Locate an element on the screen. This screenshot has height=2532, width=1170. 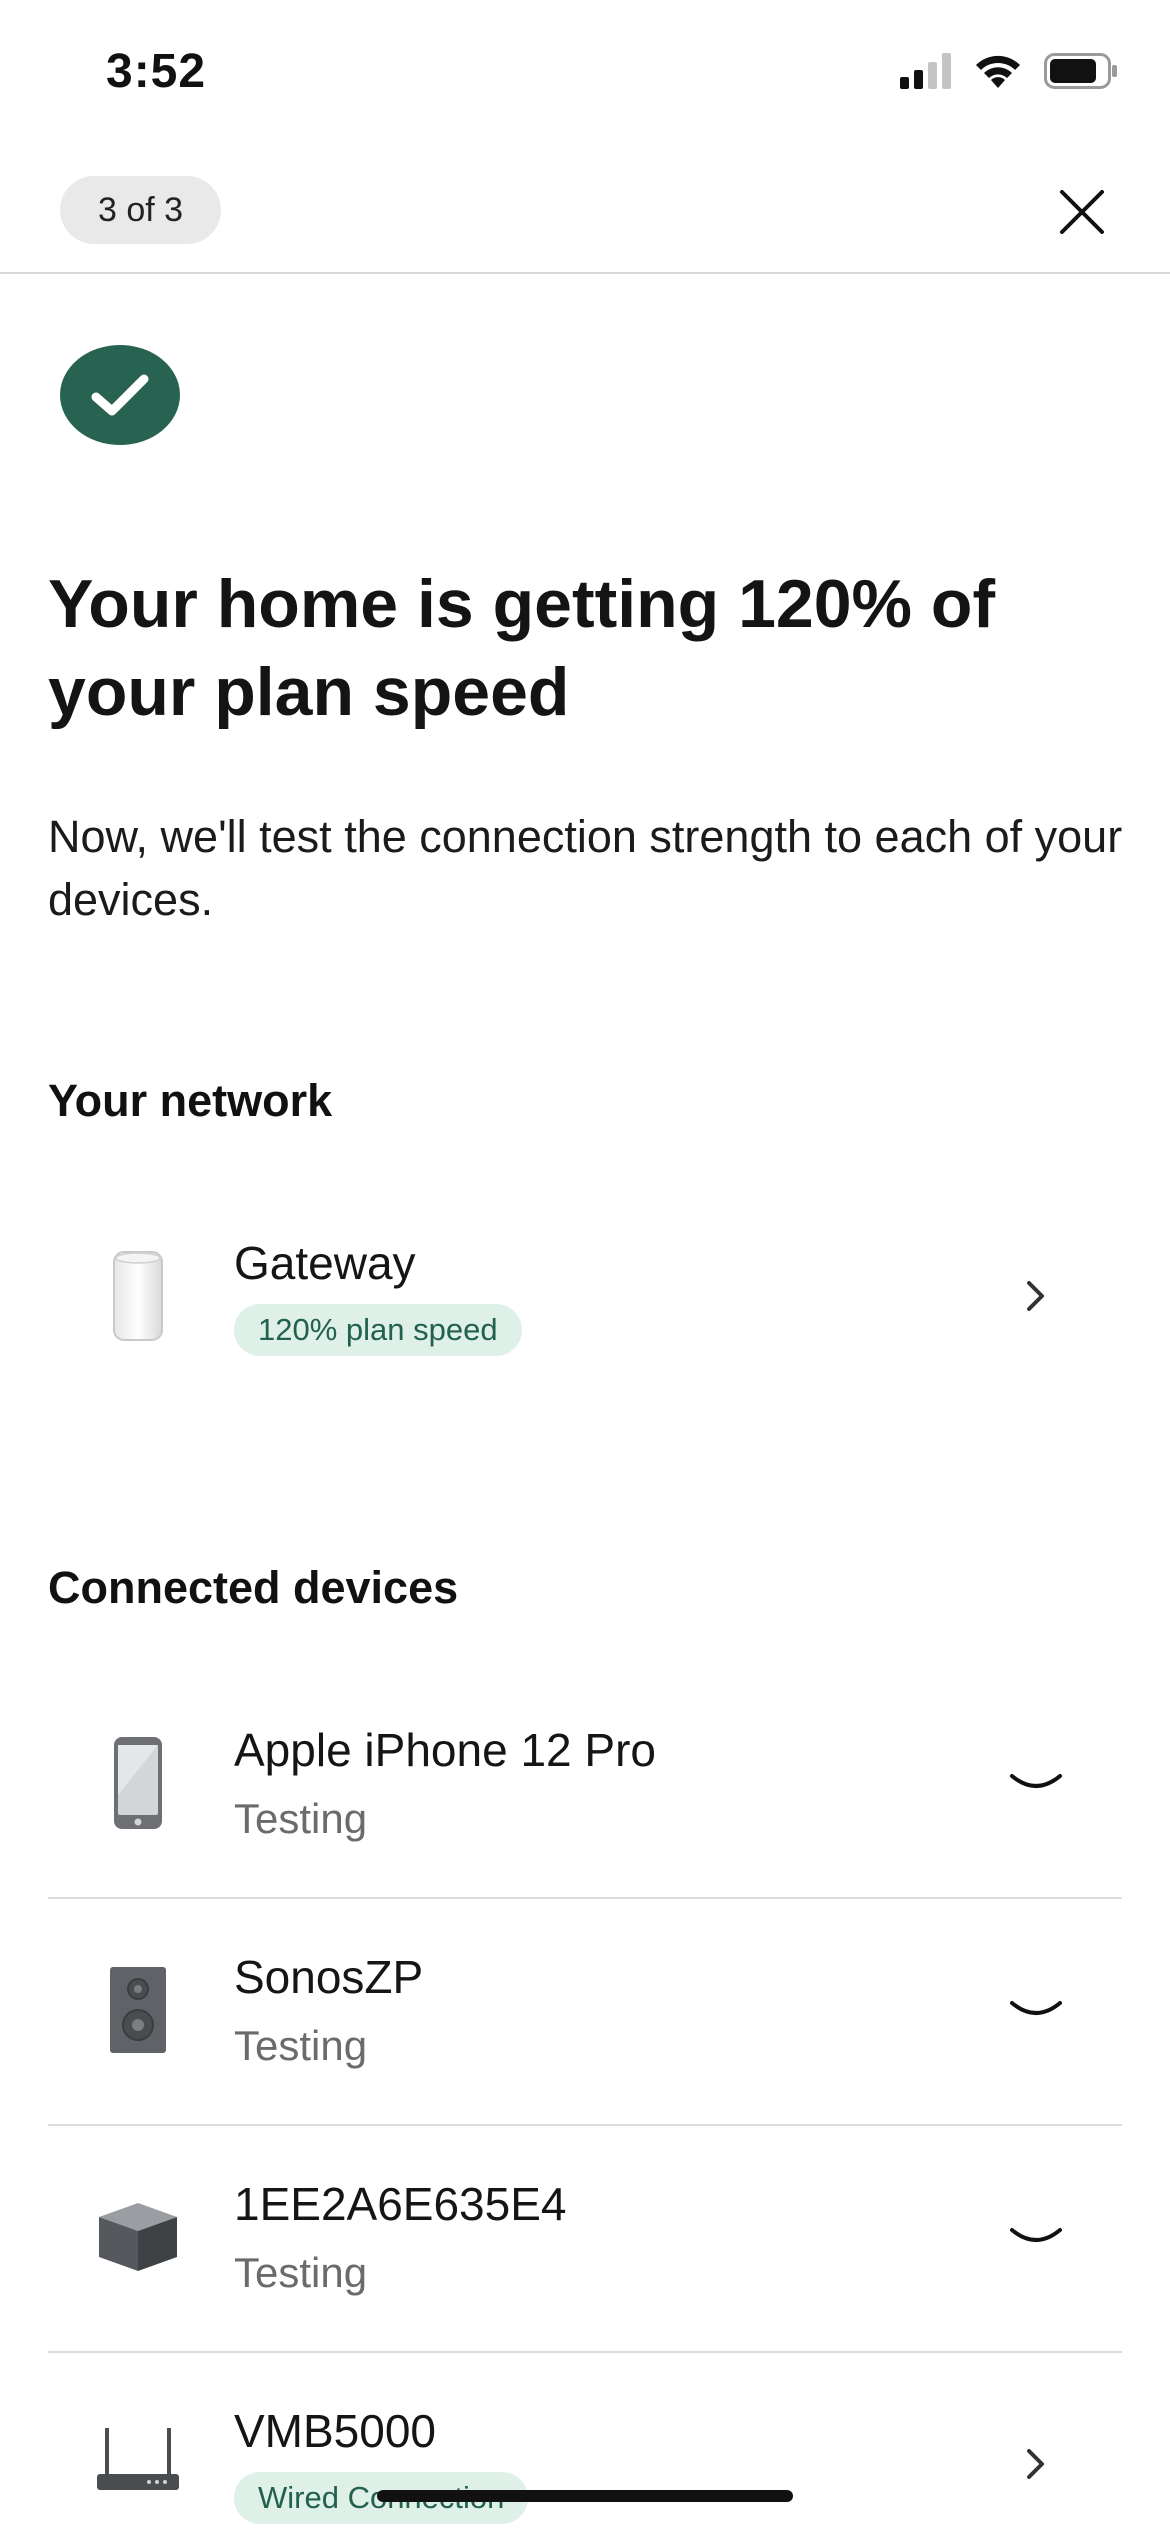
success-badge is located at coordinates (120, 395).